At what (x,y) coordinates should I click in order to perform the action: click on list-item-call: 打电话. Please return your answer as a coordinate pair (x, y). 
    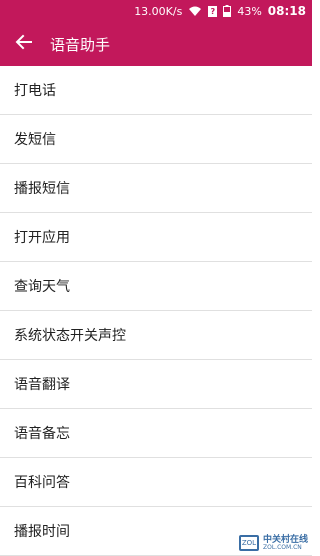
    Looking at the image, I should click on (156, 90).